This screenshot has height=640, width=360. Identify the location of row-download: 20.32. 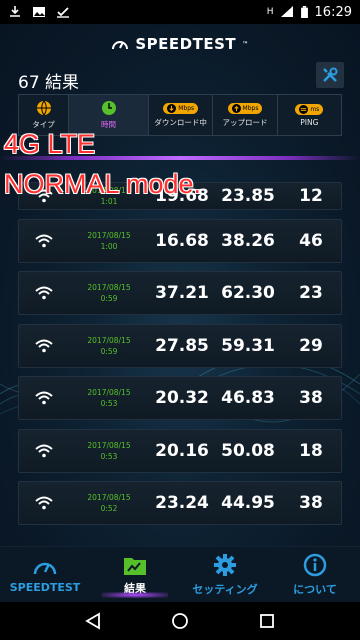
(182, 398).